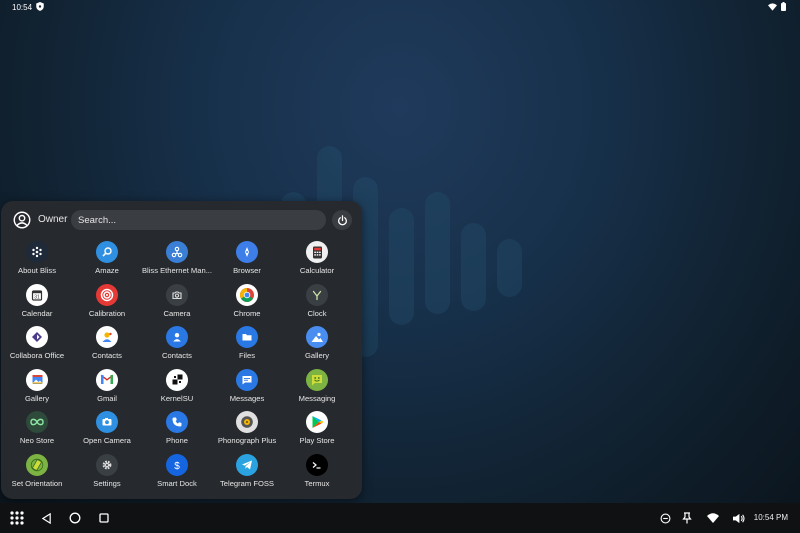 The width and height of the screenshot is (800, 533). What do you see at coordinates (317, 294) in the screenshot?
I see `clock-icon` at bounding box center [317, 294].